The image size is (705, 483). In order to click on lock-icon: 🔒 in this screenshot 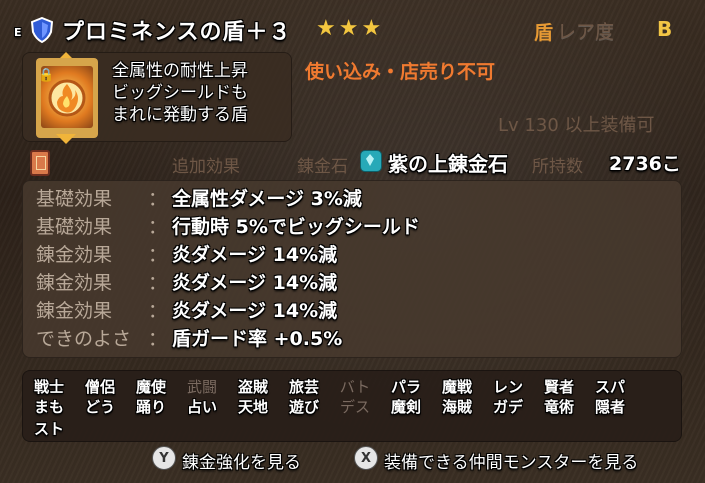, I will do `click(46, 75)`.